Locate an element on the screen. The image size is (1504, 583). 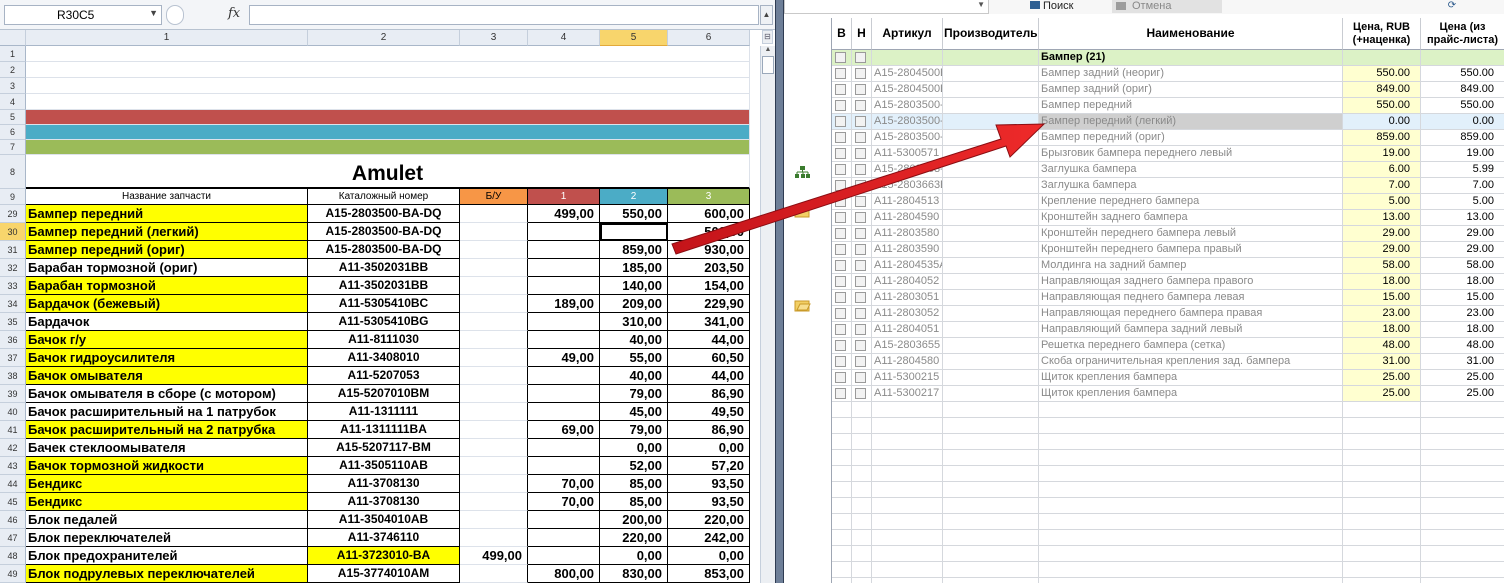
part-name-cell: Бачек стеклоомывателя is located at coordinates (167, 448).